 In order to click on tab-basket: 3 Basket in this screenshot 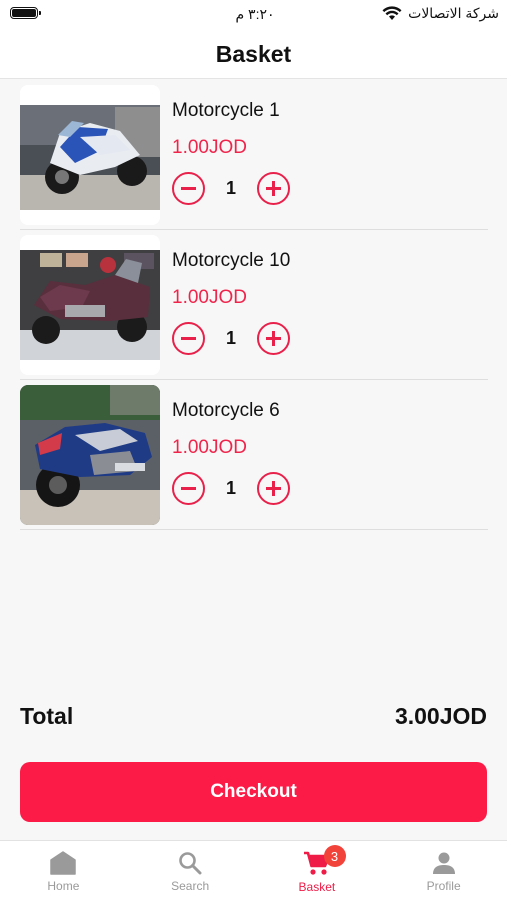, I will do `click(317, 870)`.